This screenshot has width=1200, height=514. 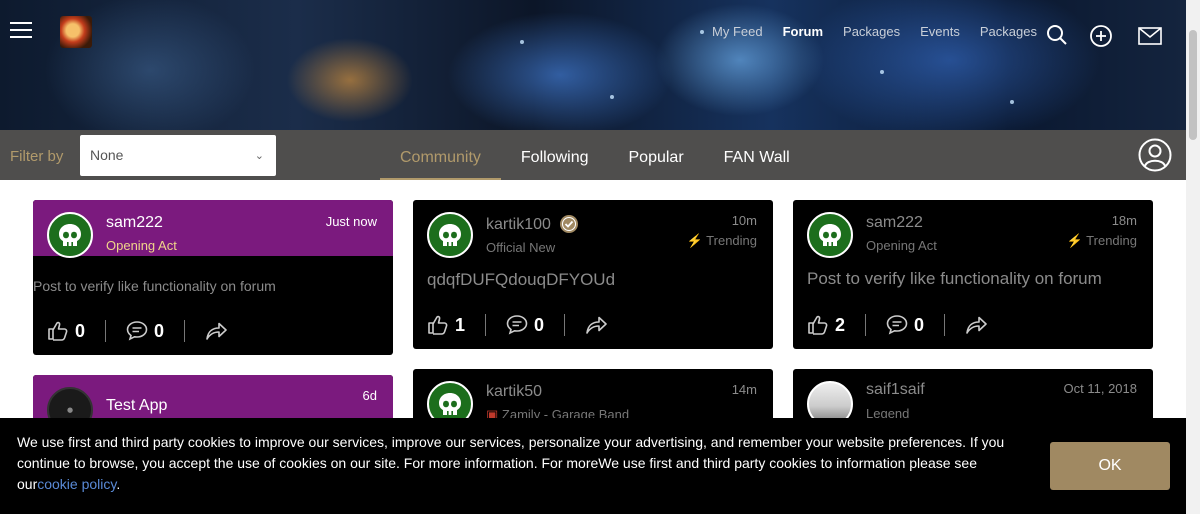 What do you see at coordinates (1008, 31) in the screenshot?
I see `nav-packages-2: Packages` at bounding box center [1008, 31].